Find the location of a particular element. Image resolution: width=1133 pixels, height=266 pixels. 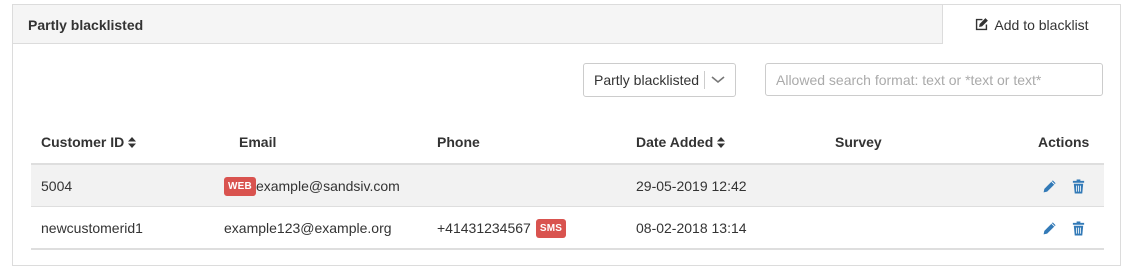

column-header-date-added: Date Added is located at coordinates (681, 142).